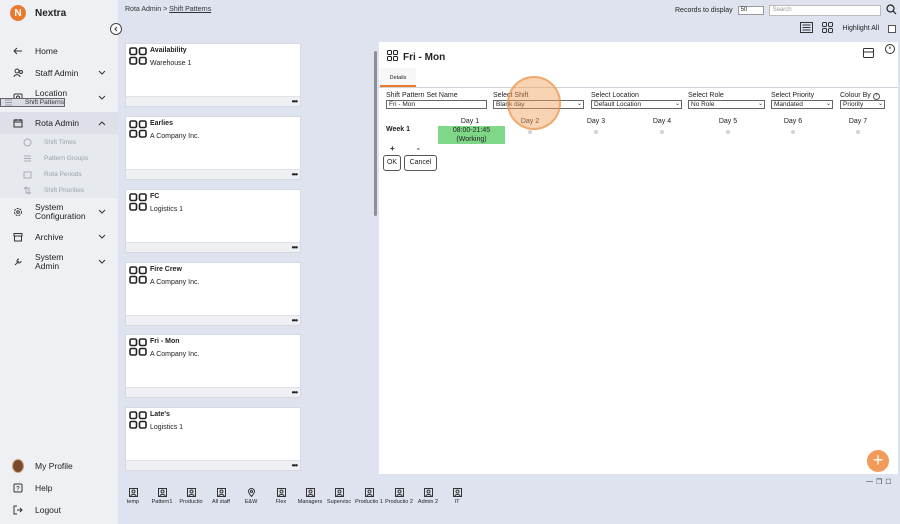  Describe the element at coordinates (18, 123) in the screenshot. I see `calendar-icon` at that location.